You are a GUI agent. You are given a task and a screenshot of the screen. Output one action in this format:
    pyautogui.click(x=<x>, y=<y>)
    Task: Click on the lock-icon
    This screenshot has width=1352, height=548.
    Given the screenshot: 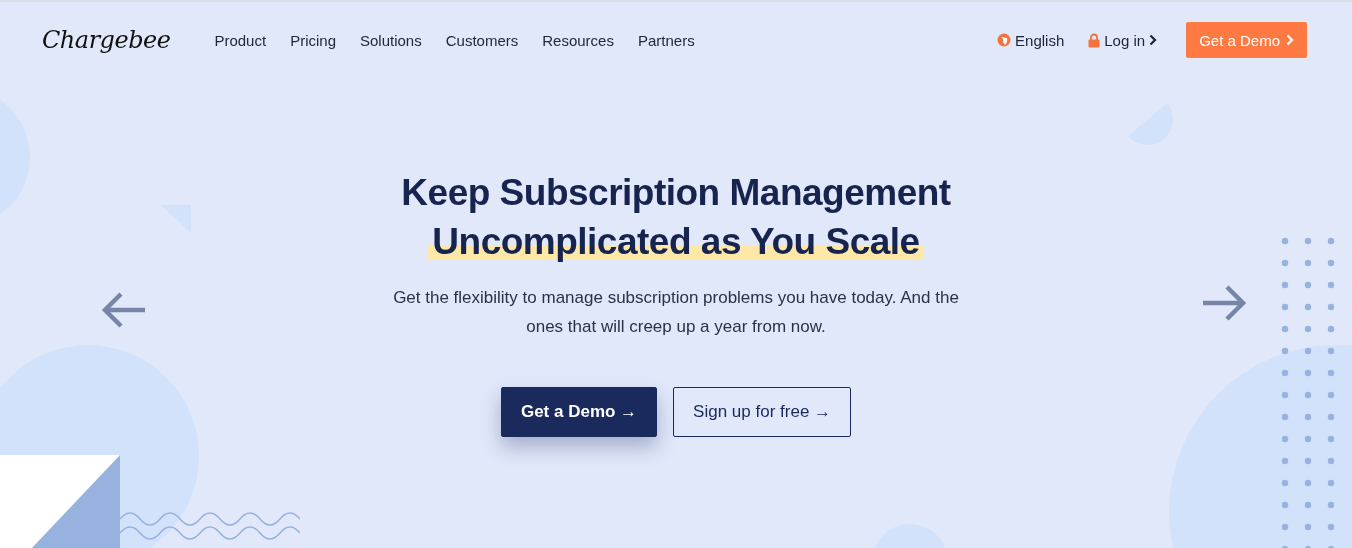 What is the action you would take?
    pyautogui.click(x=1094, y=40)
    